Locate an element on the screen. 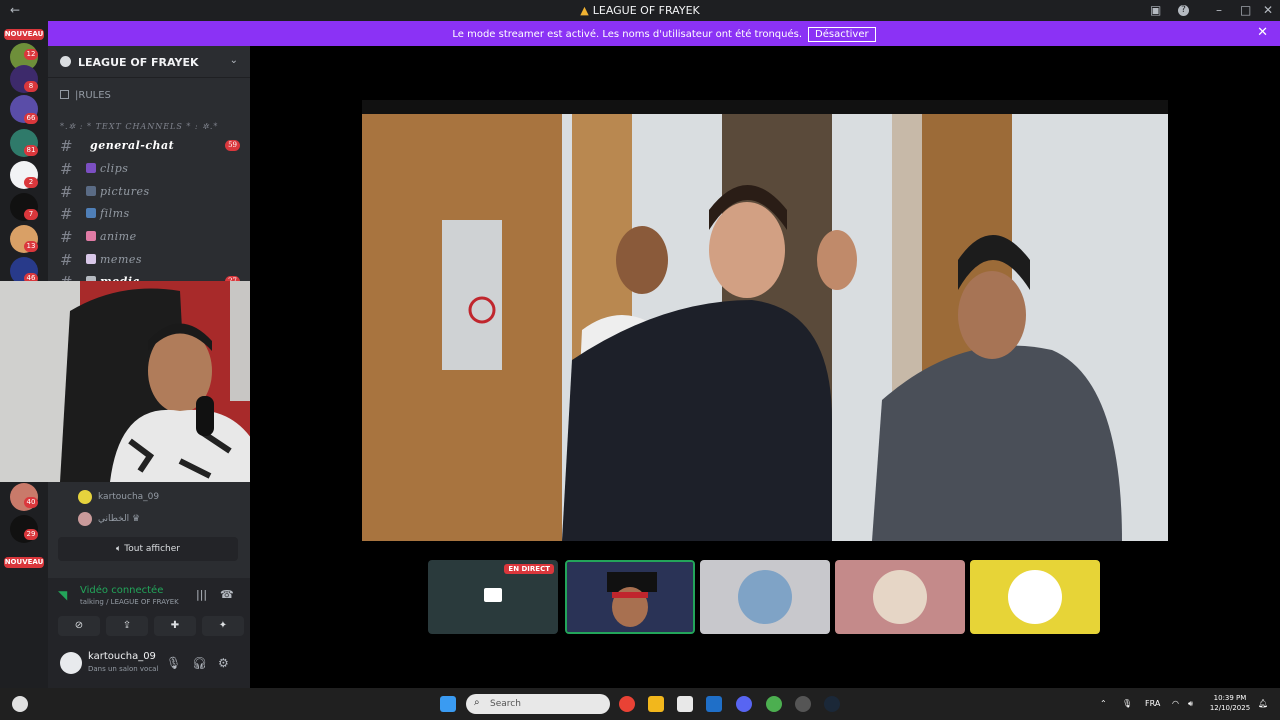 The width and height of the screenshot is (1280, 720). guild-name: LEAGUE OF FRAYEK is located at coordinates (138, 62).